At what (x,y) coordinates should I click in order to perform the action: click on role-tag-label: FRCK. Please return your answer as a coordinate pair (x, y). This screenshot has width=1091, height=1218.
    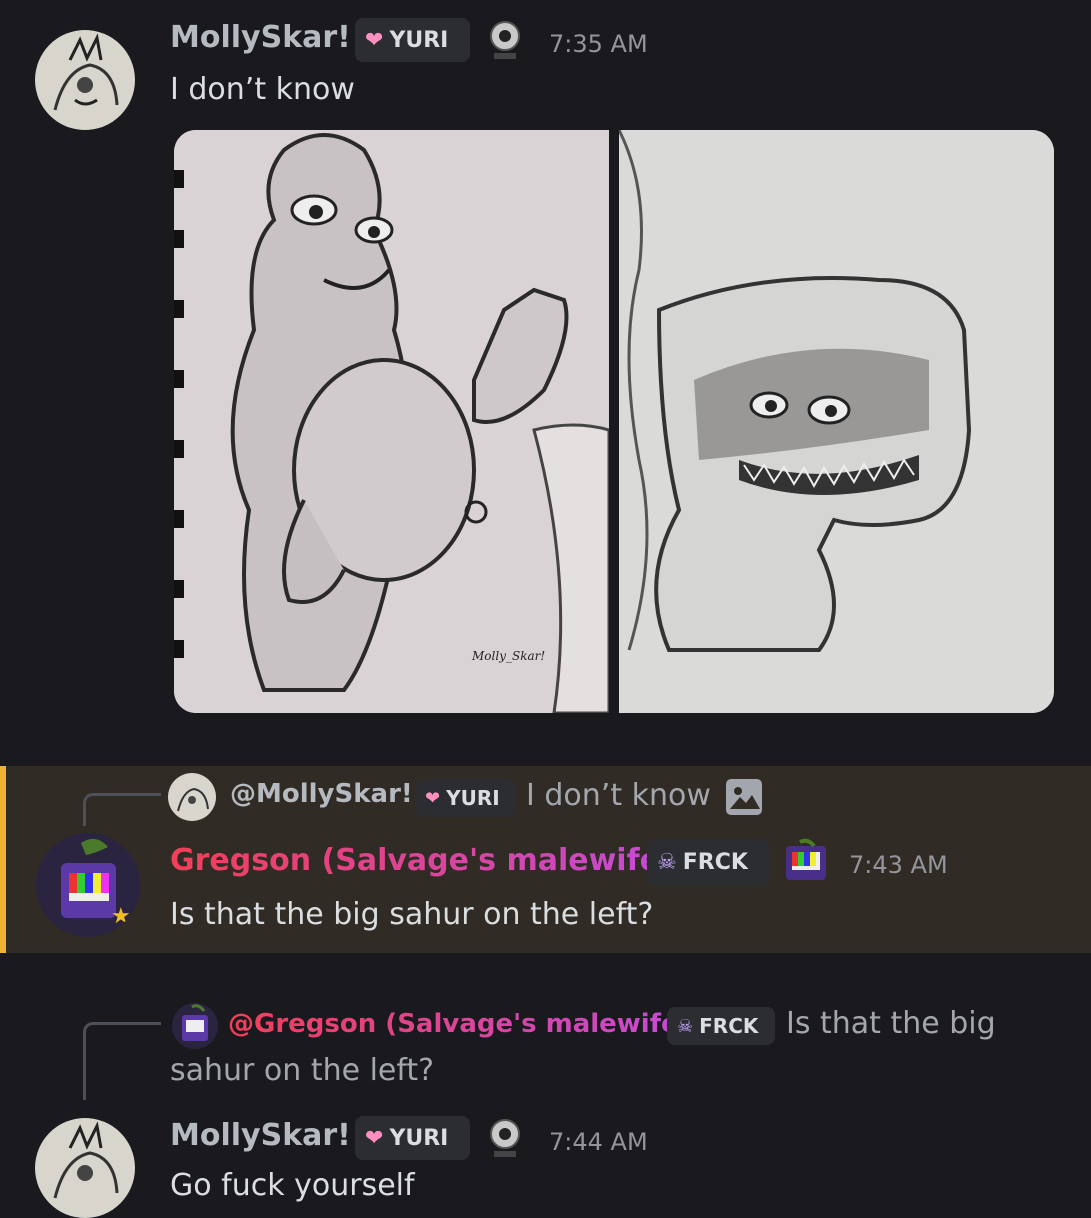
    Looking at the image, I should click on (715, 862).